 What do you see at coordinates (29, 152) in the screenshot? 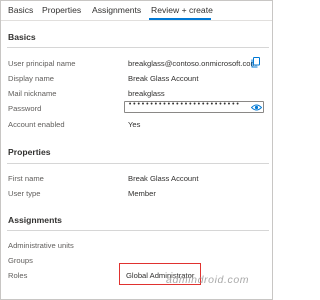
I see `section-title-properties: Properties` at bounding box center [29, 152].